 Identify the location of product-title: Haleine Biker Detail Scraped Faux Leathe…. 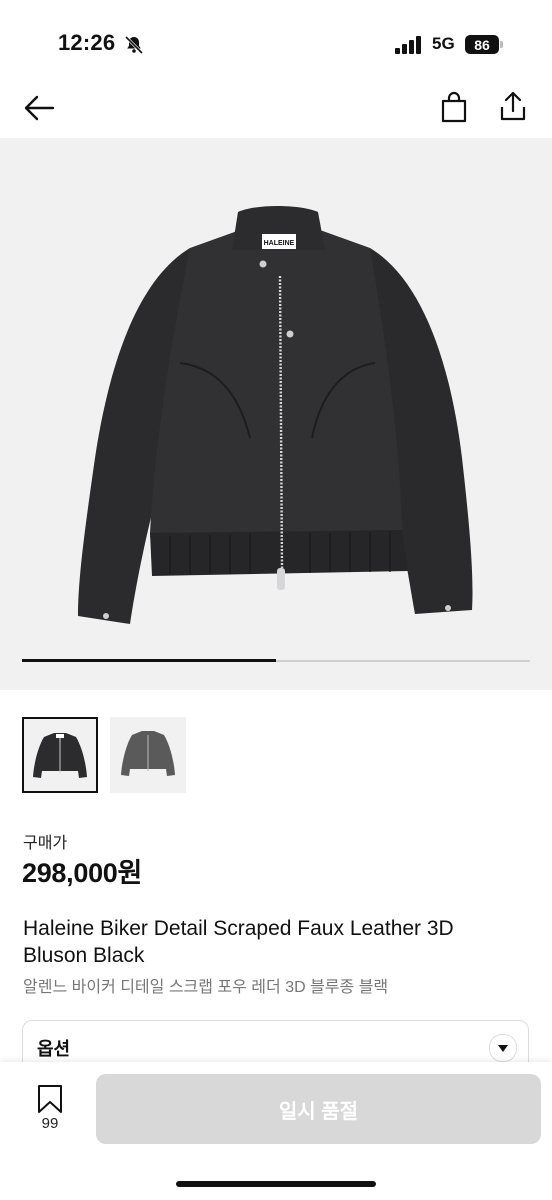
(238, 942).